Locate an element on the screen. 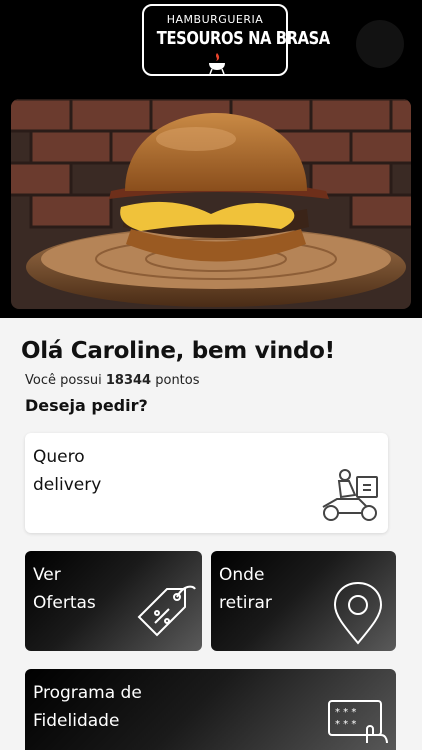 Image resolution: width=422 pixels, height=750 pixels. offers-label: Ver Ofertas is located at coordinates (64, 589).